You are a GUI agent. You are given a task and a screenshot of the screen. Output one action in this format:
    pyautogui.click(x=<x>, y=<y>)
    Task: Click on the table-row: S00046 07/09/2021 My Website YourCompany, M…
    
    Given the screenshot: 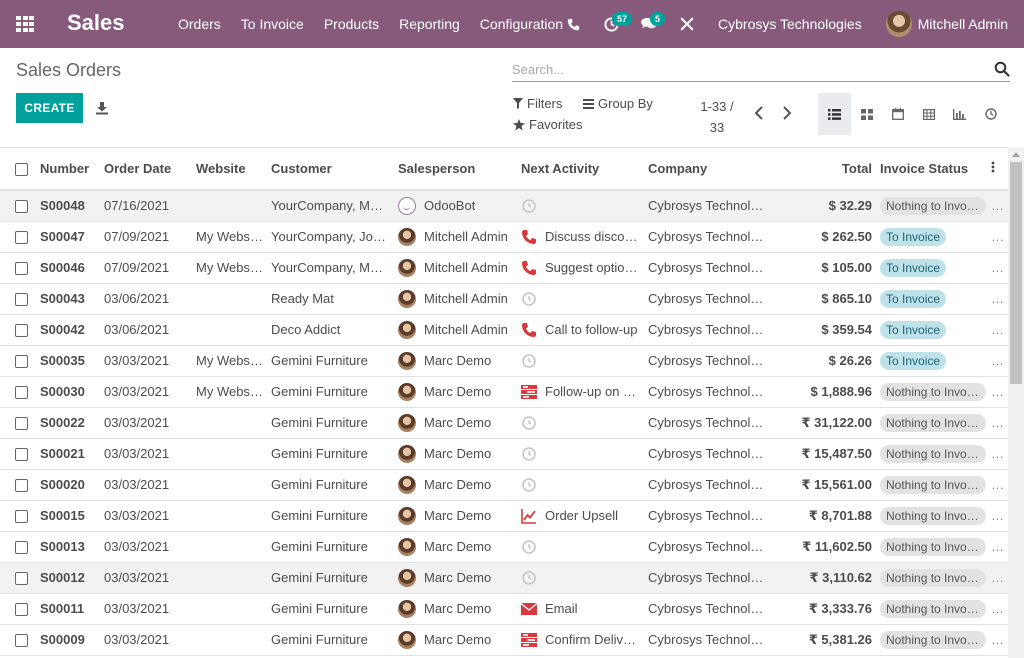 What is the action you would take?
    pyautogui.click(x=504, y=267)
    